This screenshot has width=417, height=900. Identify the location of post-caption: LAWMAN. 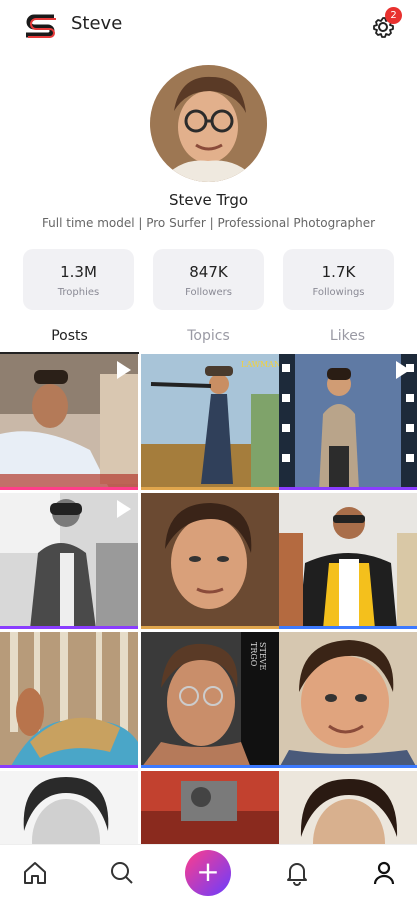
(260, 364).